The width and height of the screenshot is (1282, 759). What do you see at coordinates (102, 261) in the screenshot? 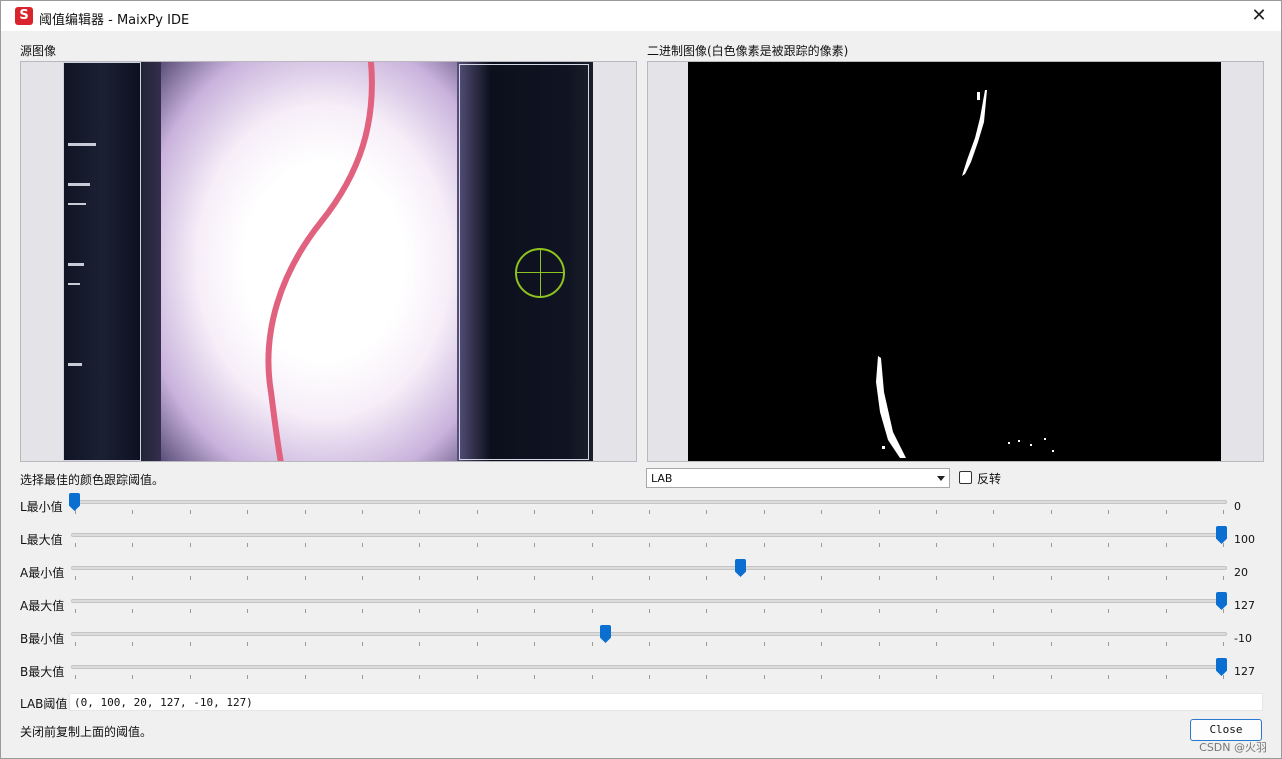
I see `source-image-left-region` at bounding box center [102, 261].